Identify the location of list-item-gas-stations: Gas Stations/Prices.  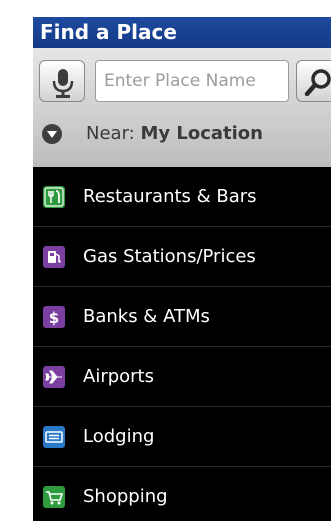
(182, 257).